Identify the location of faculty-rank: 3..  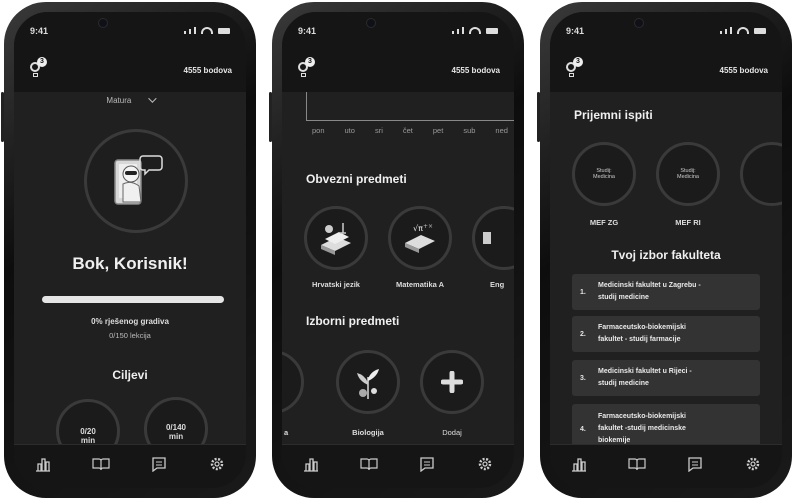
(583, 378).